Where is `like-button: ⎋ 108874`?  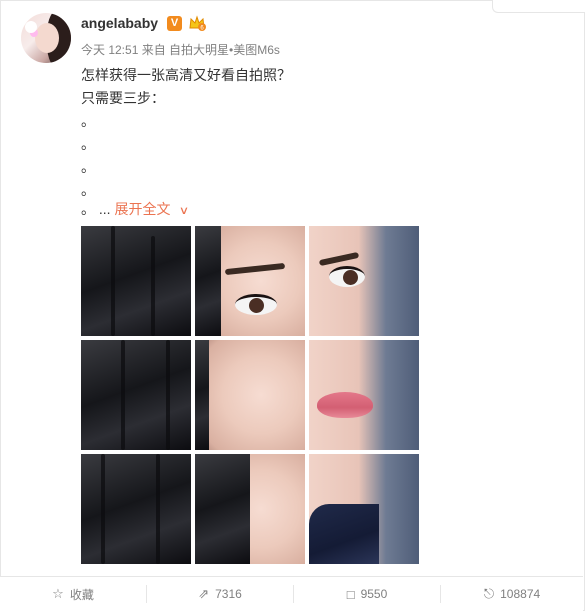
like-button: ⎋ 108874 is located at coordinates (512, 594).